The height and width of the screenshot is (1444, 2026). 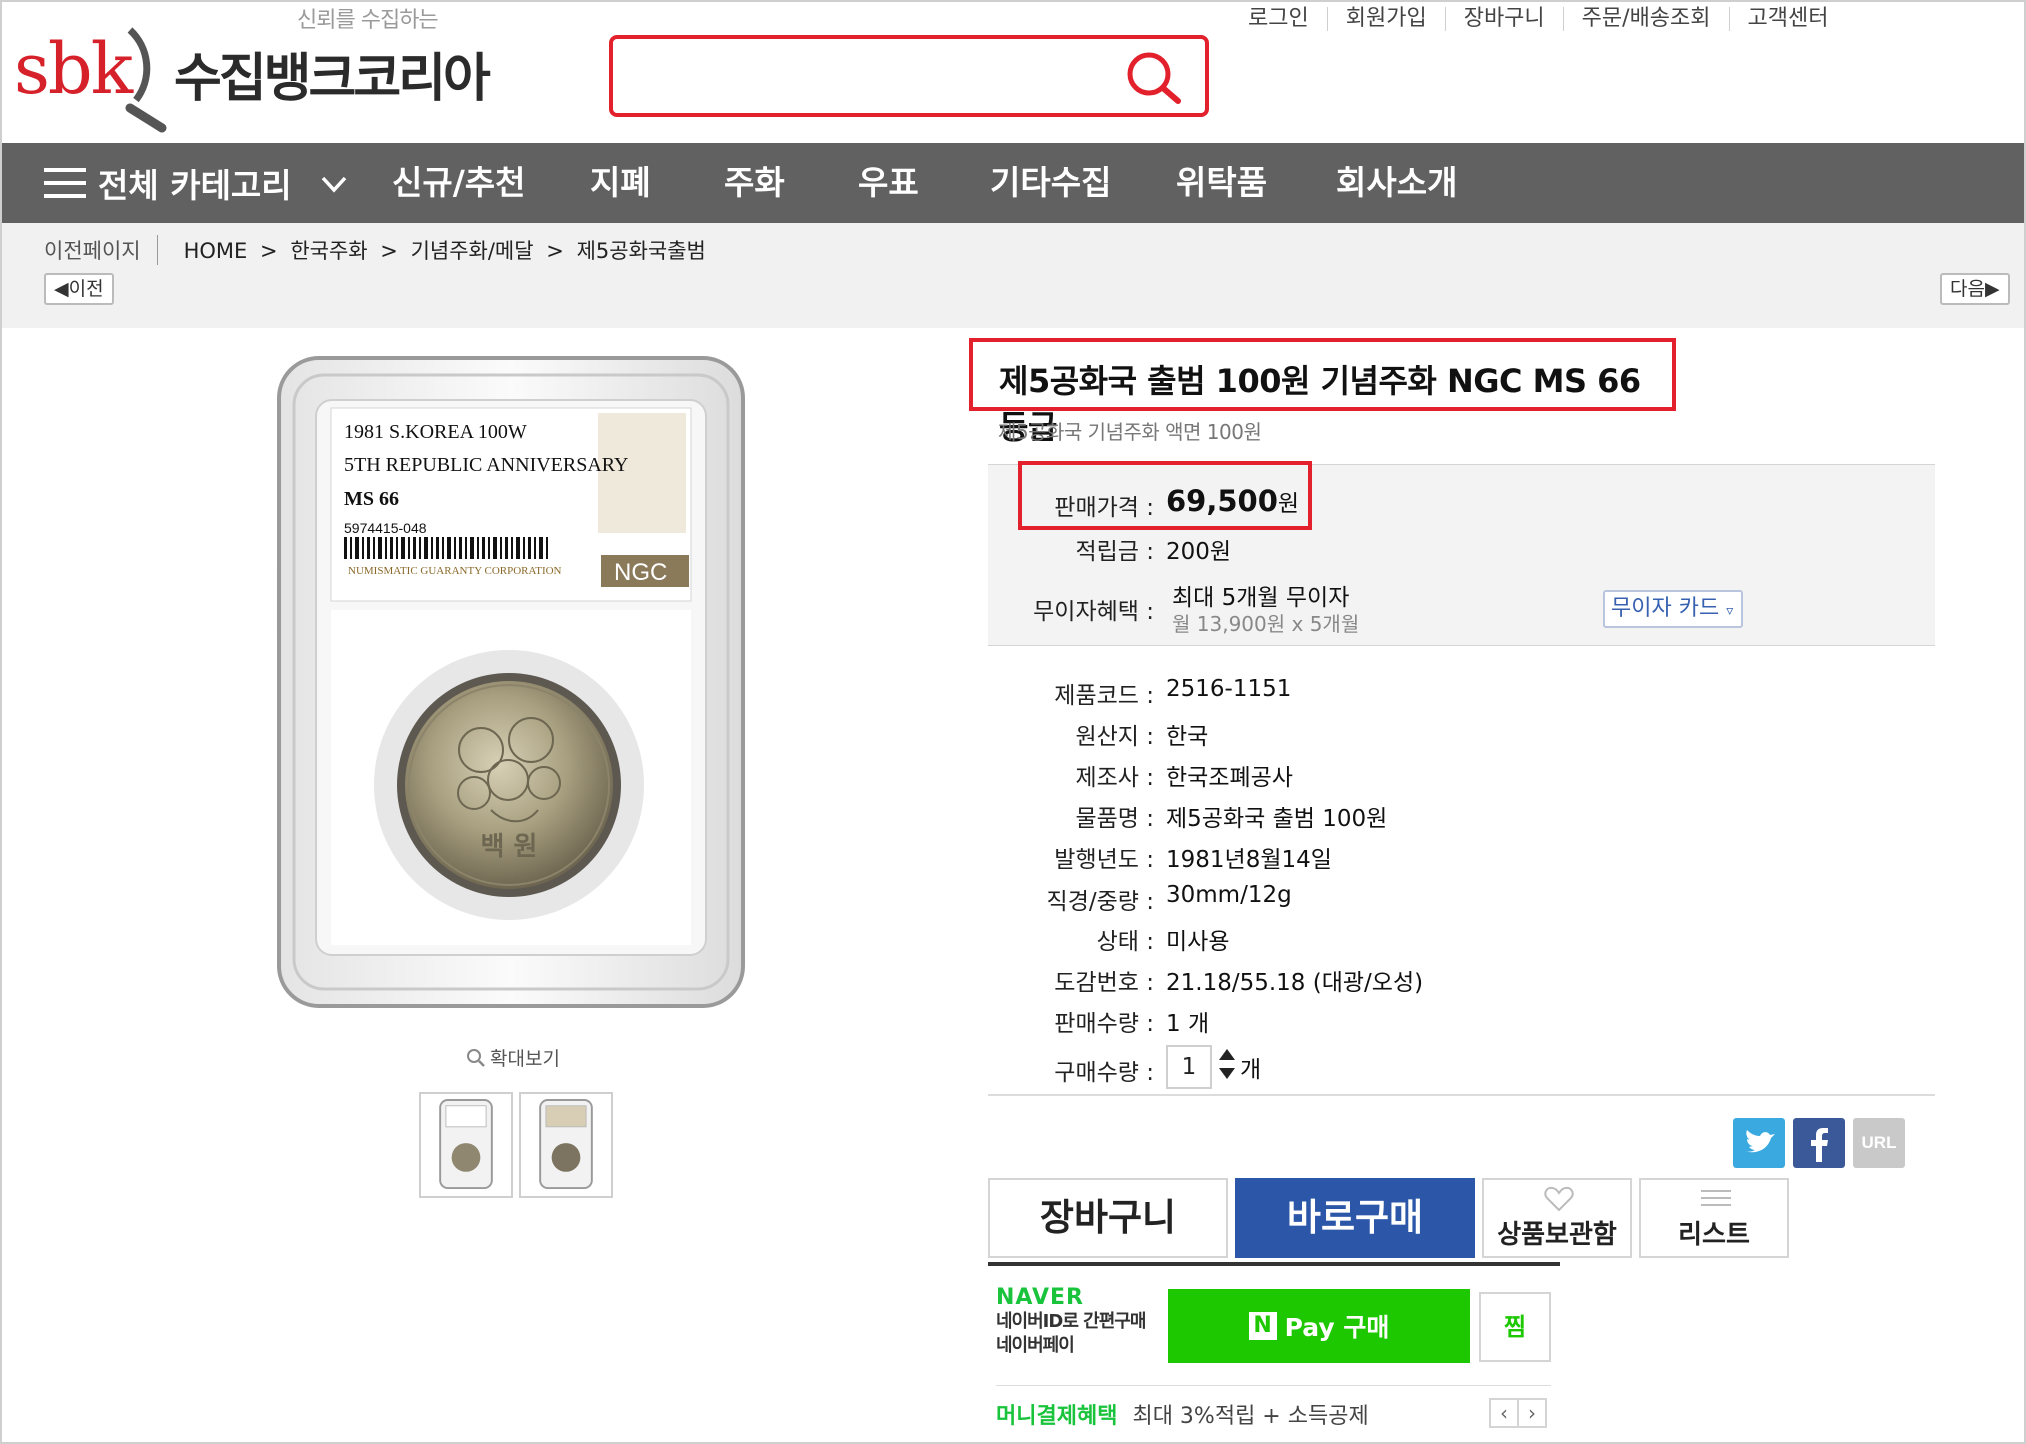 What do you see at coordinates (754, 183) in the screenshot?
I see `nav-item-coins: 주화` at bounding box center [754, 183].